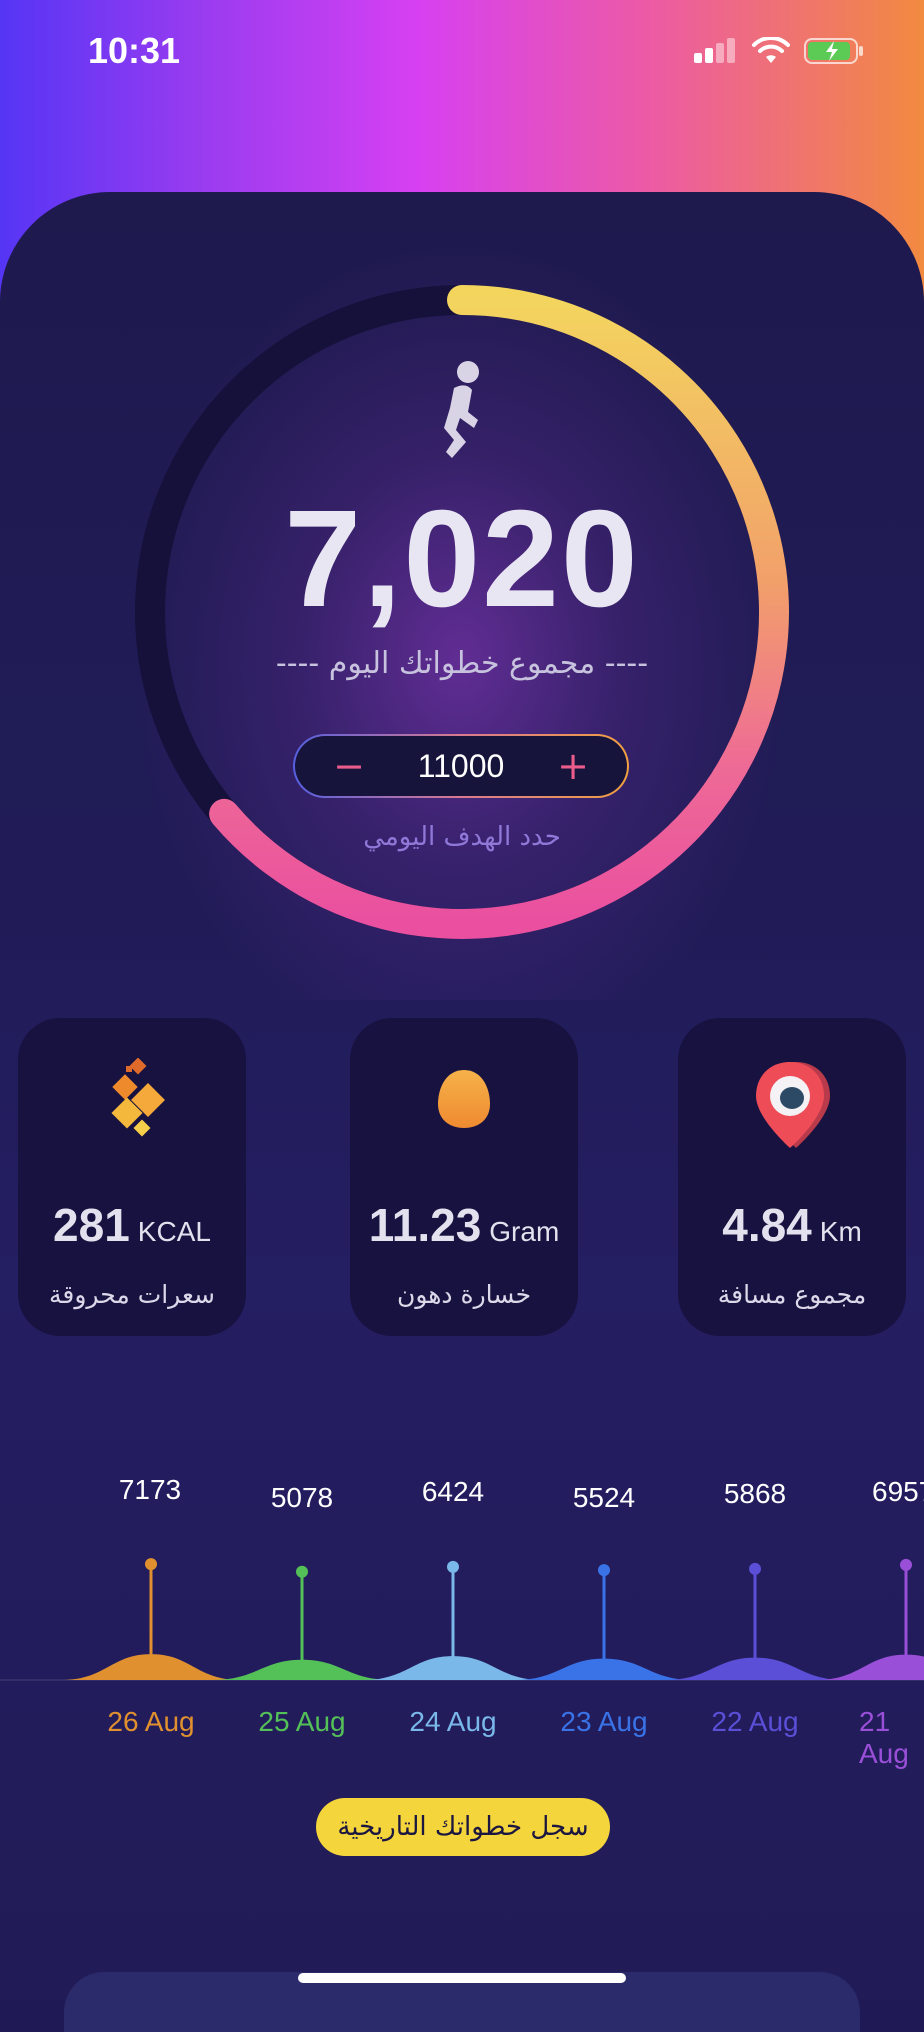 The height and width of the screenshot is (2032, 924). Describe the element at coordinates (151, 1722) in the screenshot. I see `history-date: 26 Aug` at that location.